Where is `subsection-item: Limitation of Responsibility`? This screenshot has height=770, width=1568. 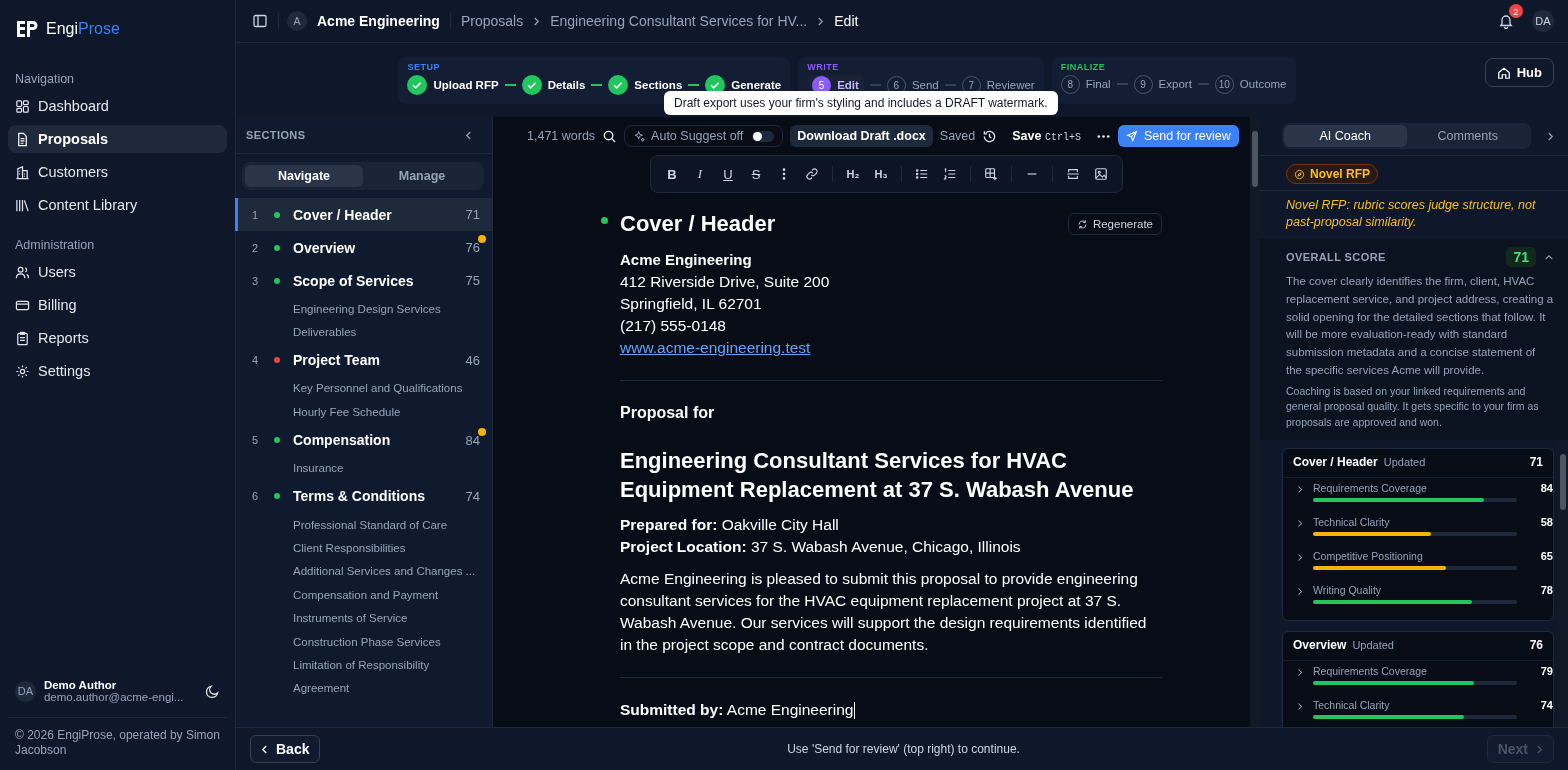 subsection-item: Limitation of Responsibility is located at coordinates (364, 665).